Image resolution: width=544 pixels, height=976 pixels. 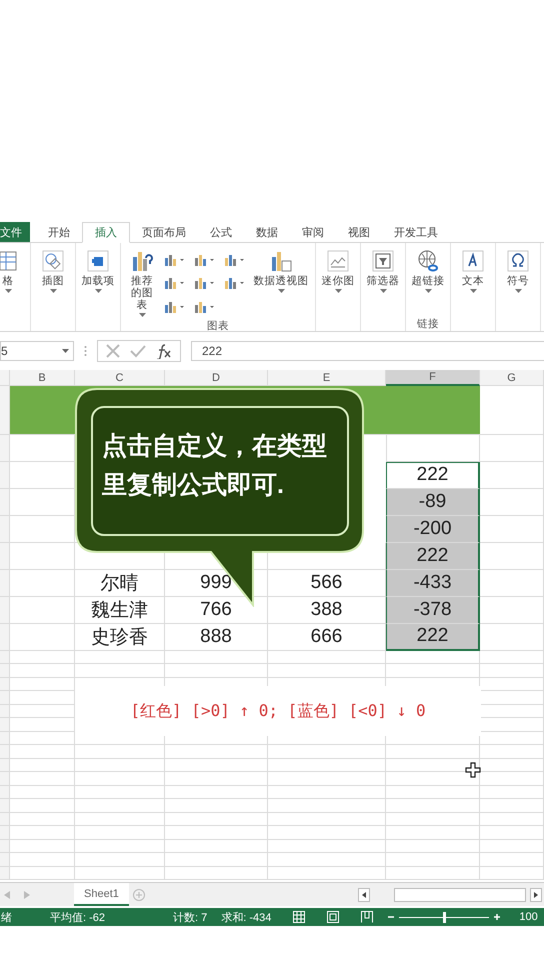 I want to click on ribbon-tab: 数据, so click(x=267, y=232).